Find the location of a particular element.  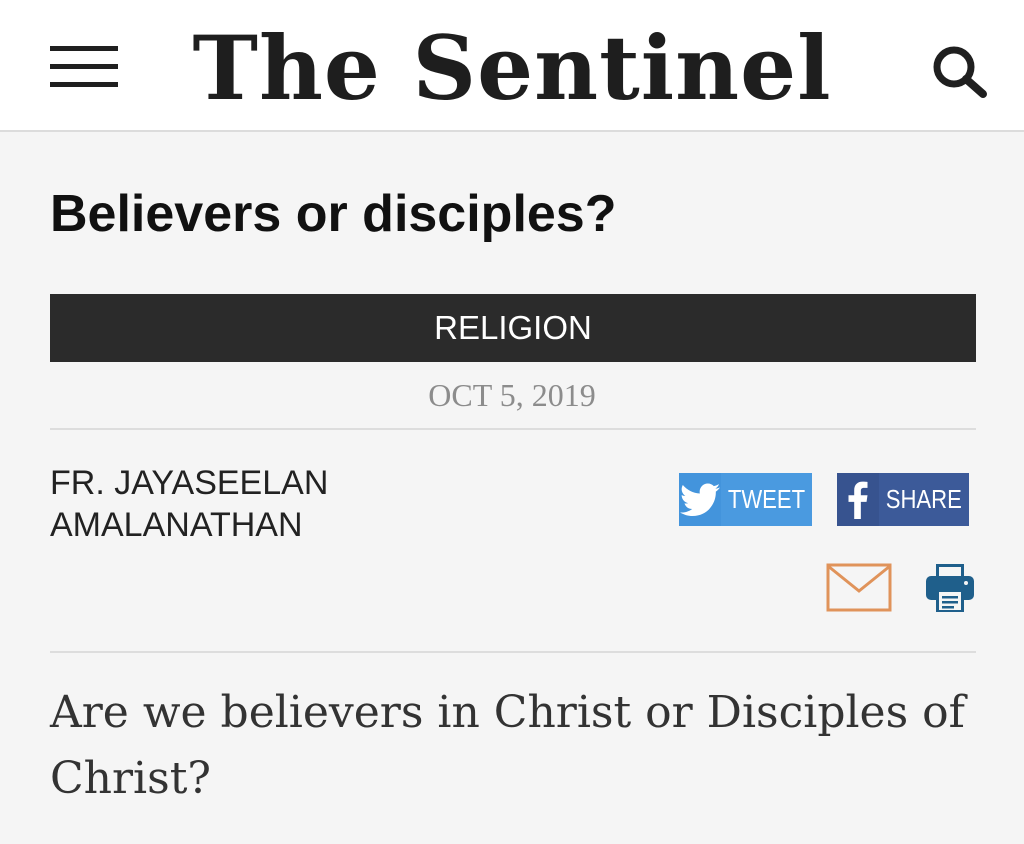

print-button is located at coordinates (950, 588).